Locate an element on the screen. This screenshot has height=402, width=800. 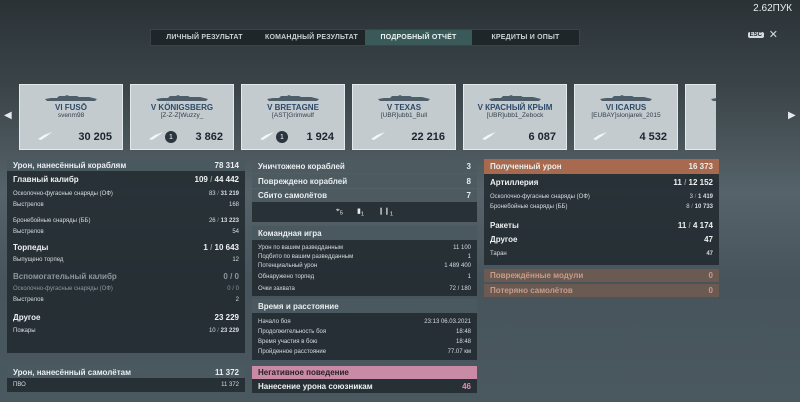
secondary-he-row: Осколочно-фугасные снаряды (ОФ) 0 / 0 is located at coordinates (126, 288).